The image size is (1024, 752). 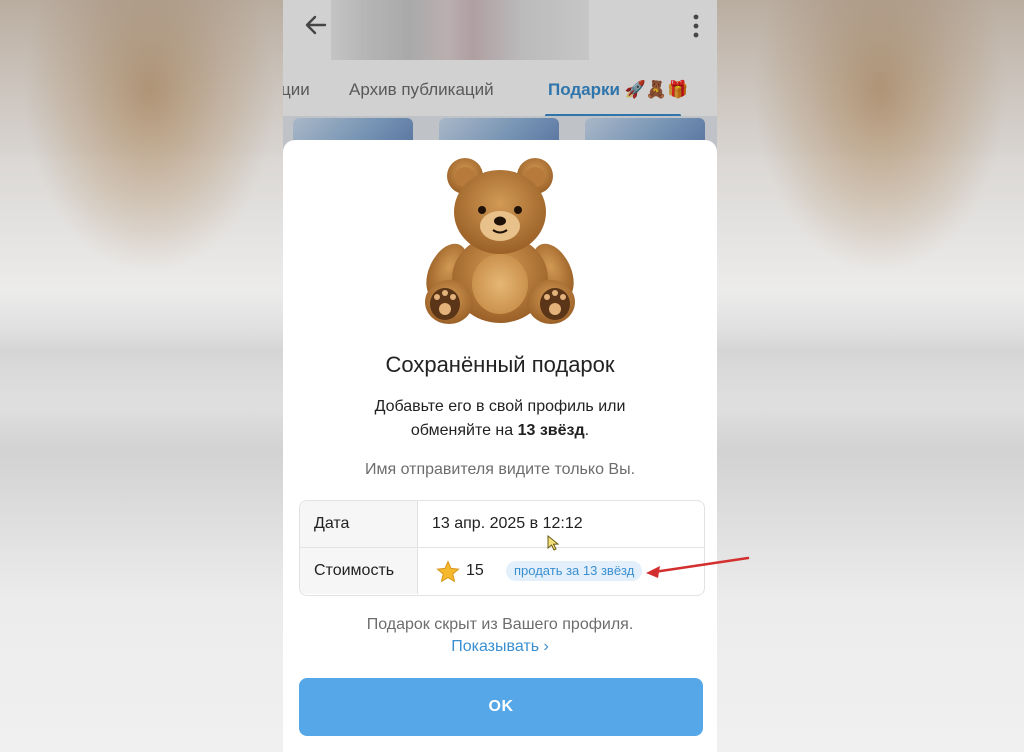 I want to click on ok-button: OK, so click(x=501, y=707).